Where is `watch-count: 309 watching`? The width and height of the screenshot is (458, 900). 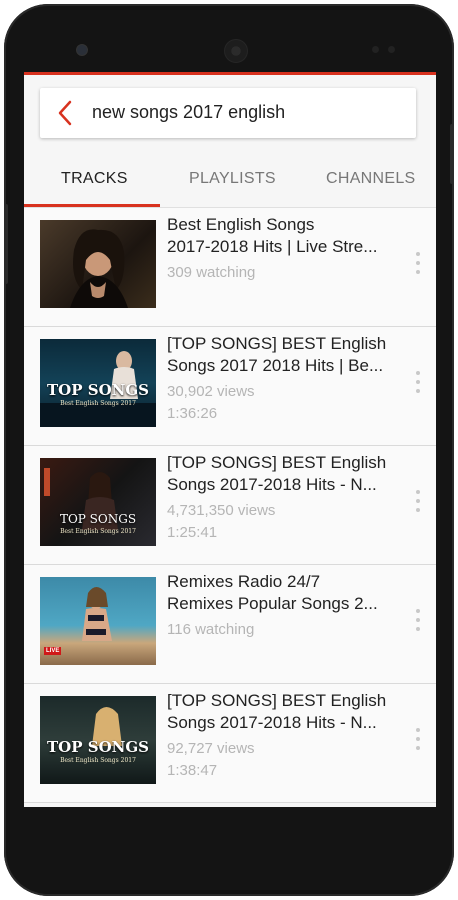
watch-count: 309 watching is located at coordinates (211, 272).